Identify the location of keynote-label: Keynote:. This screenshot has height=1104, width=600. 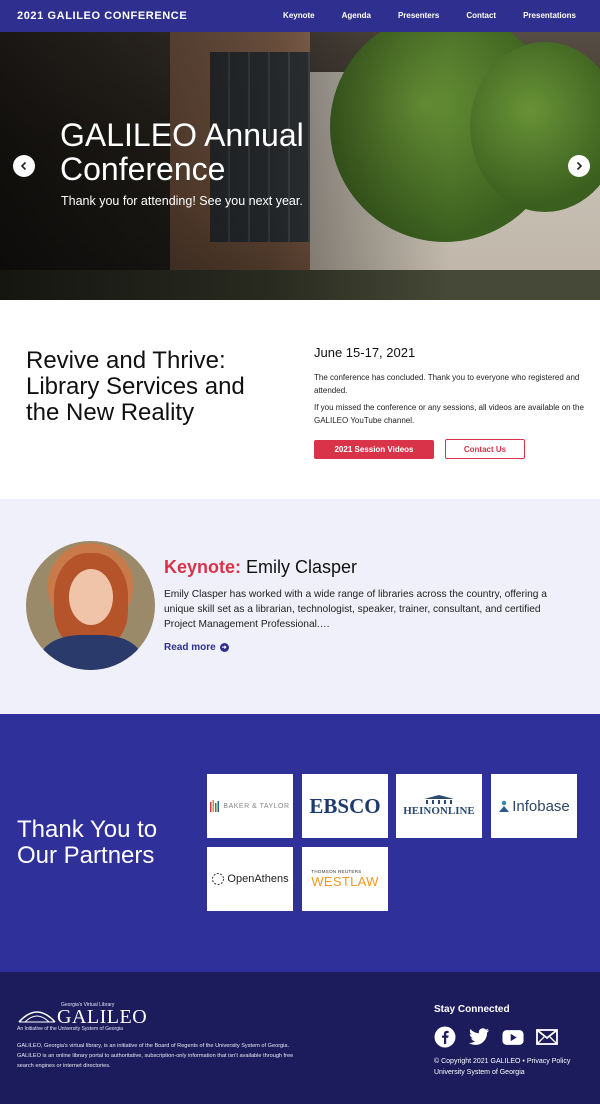
(203, 567).